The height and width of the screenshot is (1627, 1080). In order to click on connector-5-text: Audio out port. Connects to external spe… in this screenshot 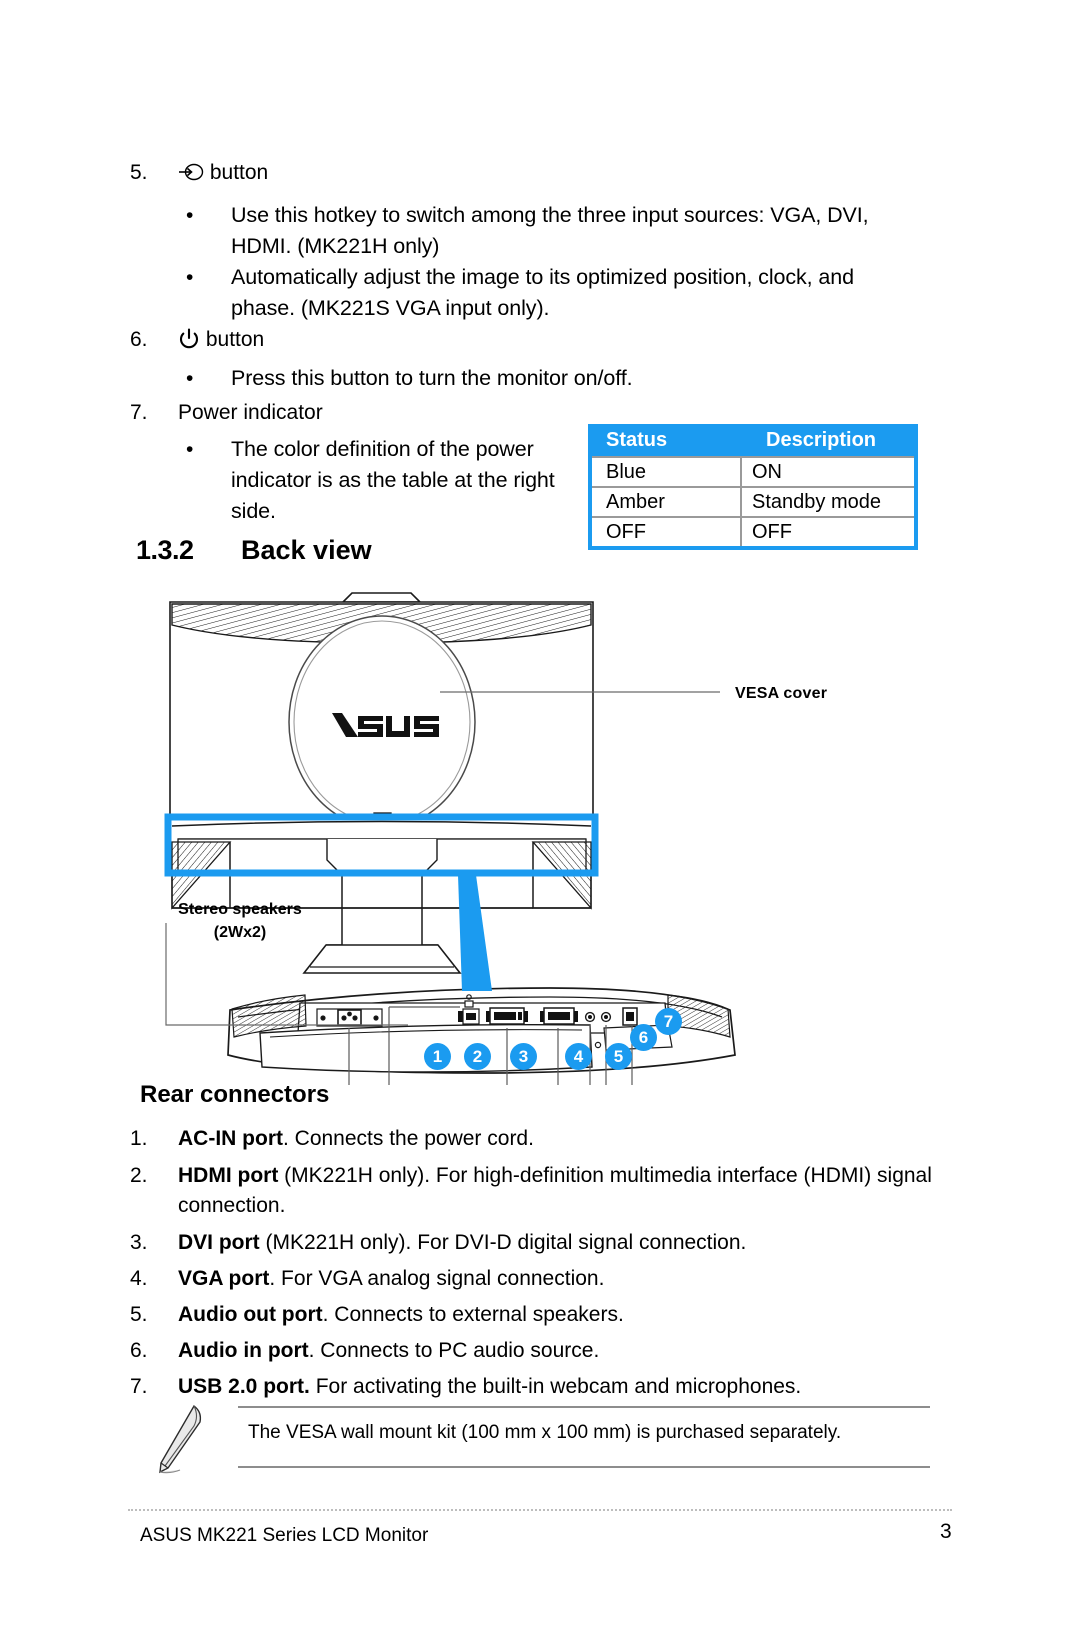, I will do `click(401, 1315)`.